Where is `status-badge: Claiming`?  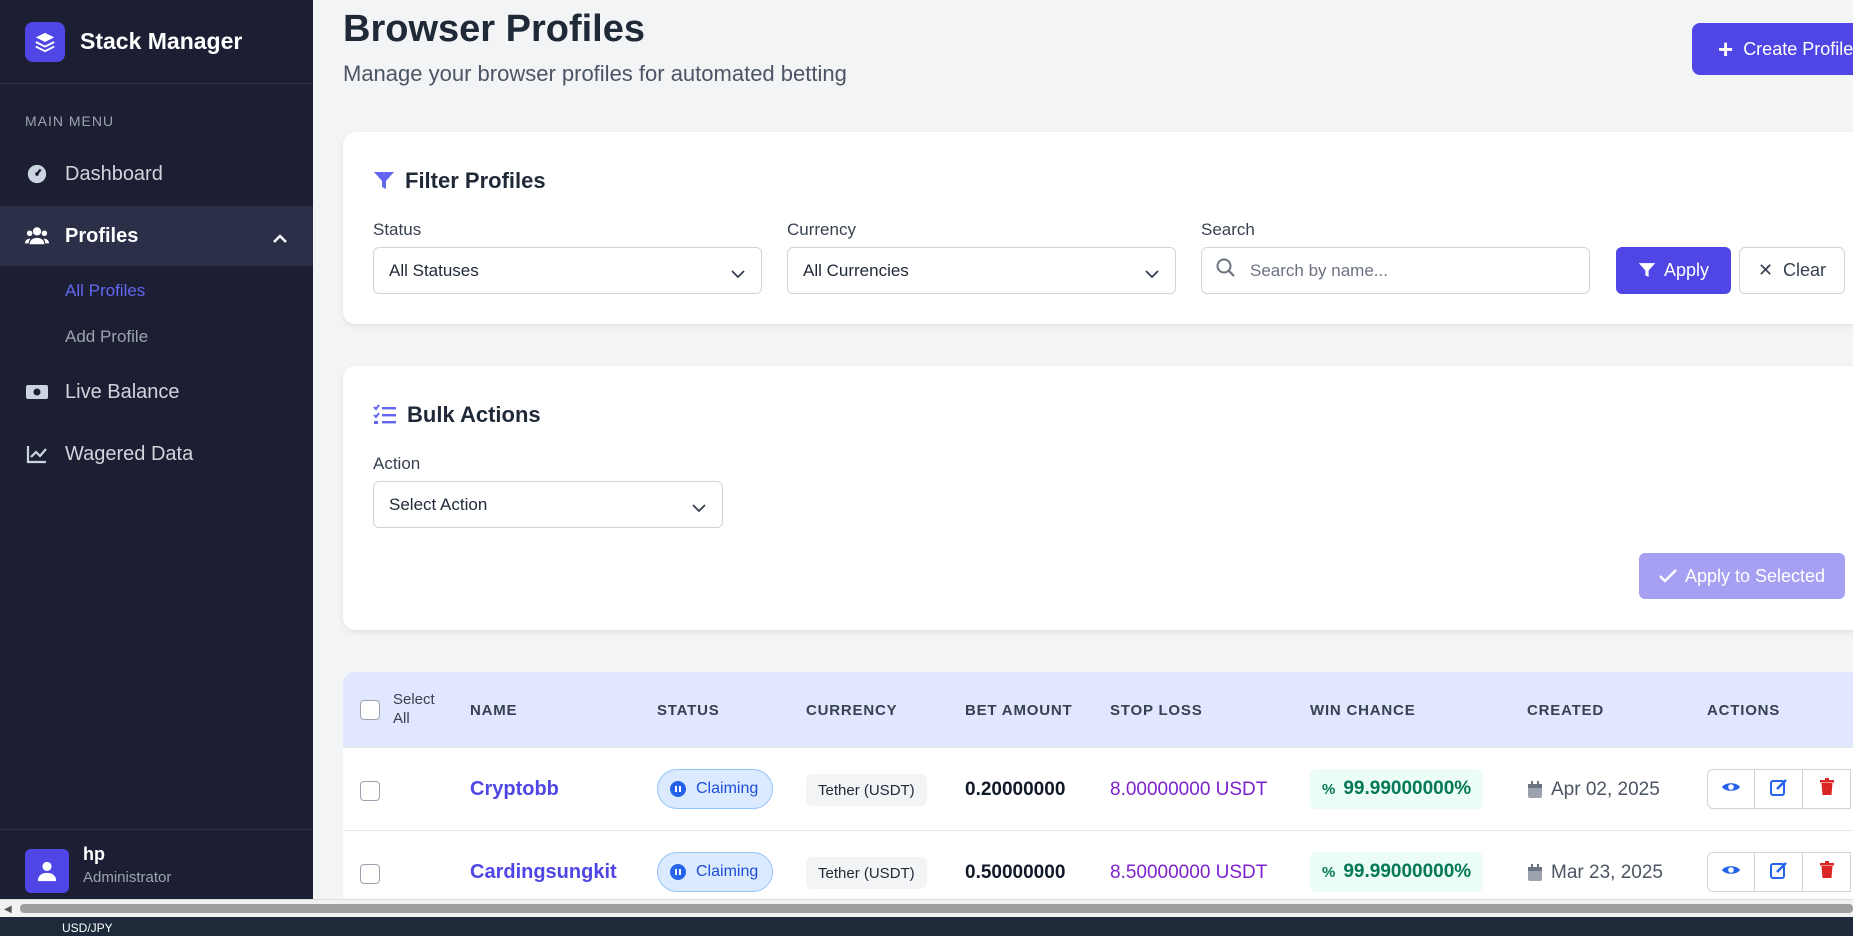
status-badge: Claiming is located at coordinates (715, 872).